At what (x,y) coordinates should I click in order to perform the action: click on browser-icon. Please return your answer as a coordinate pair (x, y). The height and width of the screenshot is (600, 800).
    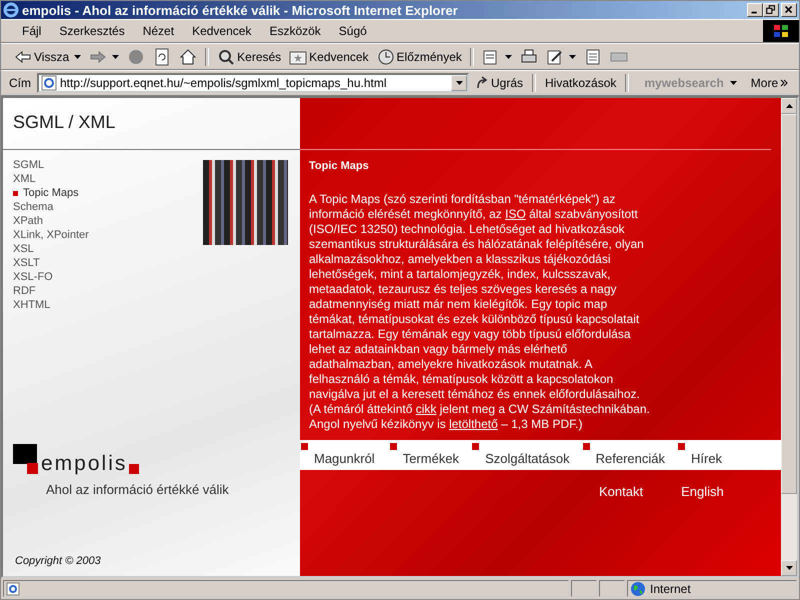
    Looking at the image, I should click on (11, 10).